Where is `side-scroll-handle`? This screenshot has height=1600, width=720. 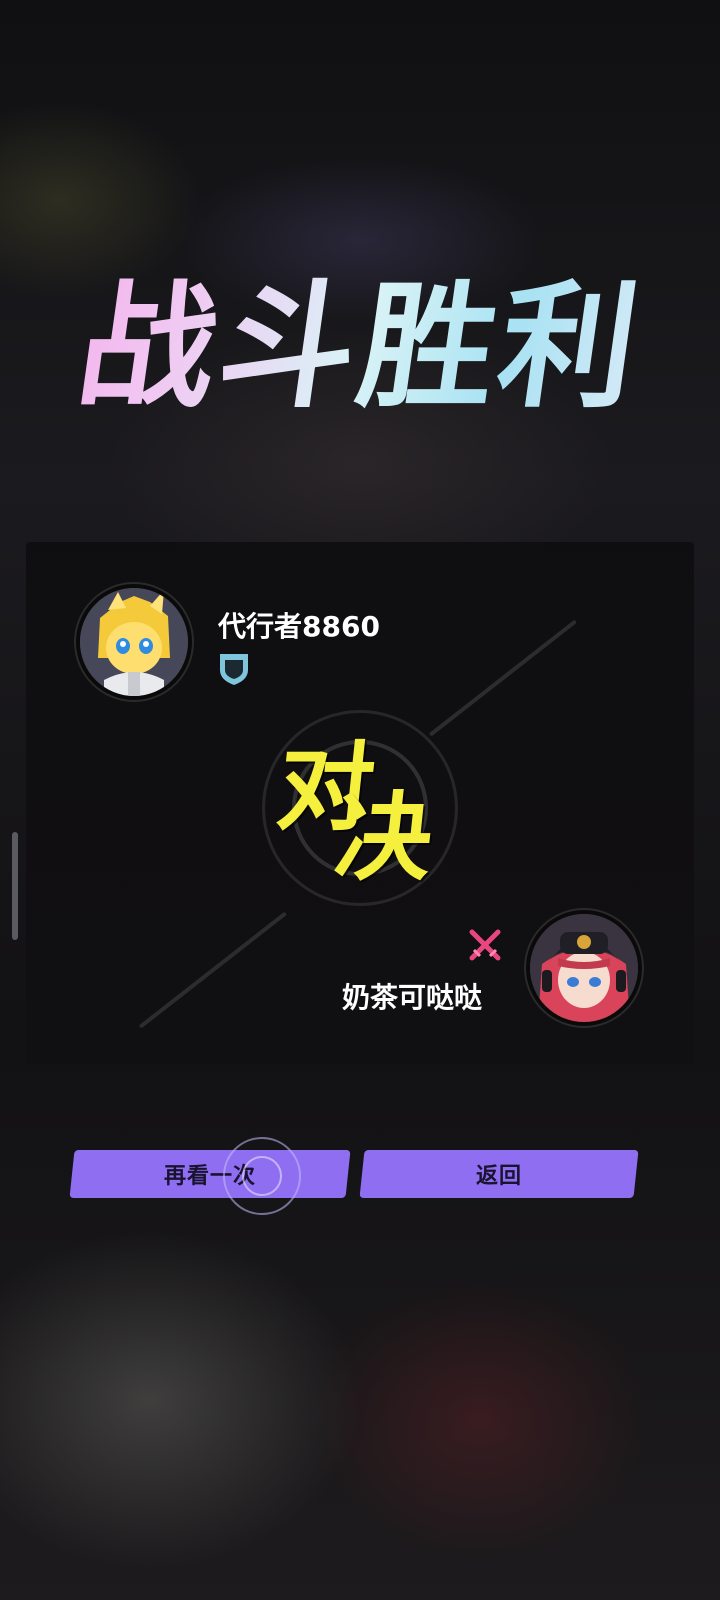 side-scroll-handle is located at coordinates (15, 886).